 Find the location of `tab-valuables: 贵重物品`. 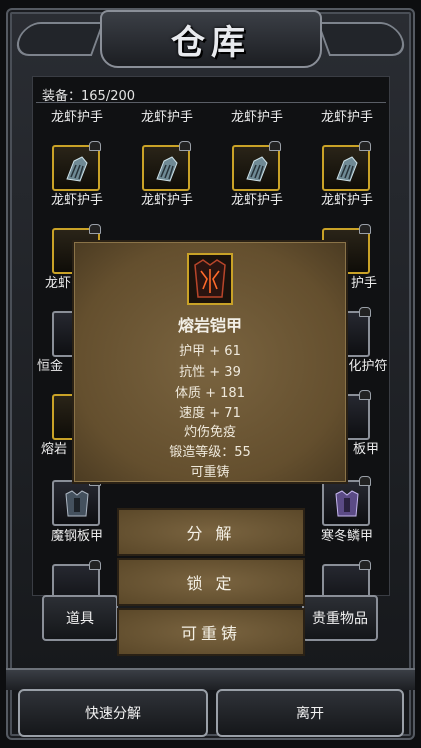

tab-valuables: 贵重物品 is located at coordinates (340, 618).